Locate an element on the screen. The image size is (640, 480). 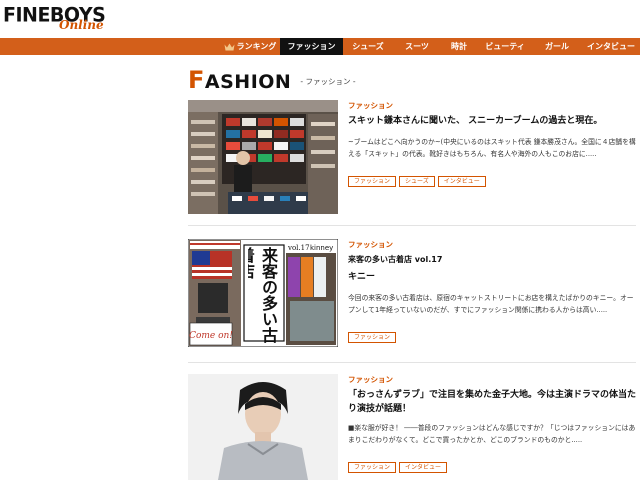
nav-item-interview: インタビュー is located at coordinates (611, 46).